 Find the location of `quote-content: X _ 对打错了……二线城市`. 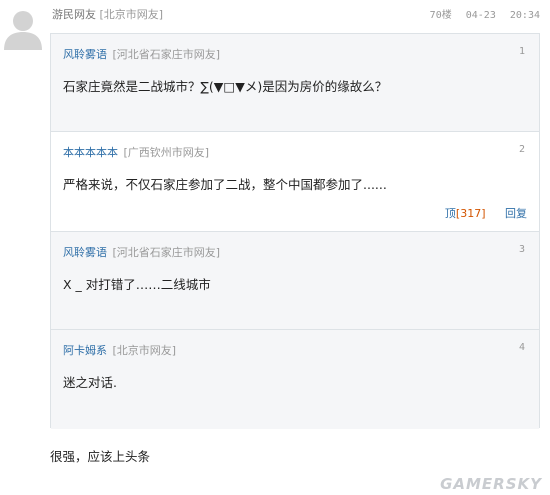

quote-content: X _ 对打错了……二线城市 is located at coordinates (137, 284).